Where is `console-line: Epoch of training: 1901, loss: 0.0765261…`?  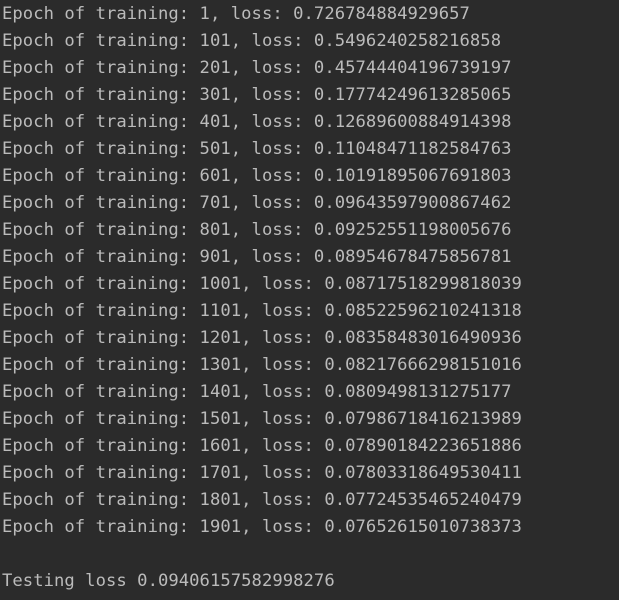 console-line: Epoch of training: 1901, loss: 0.0765261… is located at coordinates (262, 527).